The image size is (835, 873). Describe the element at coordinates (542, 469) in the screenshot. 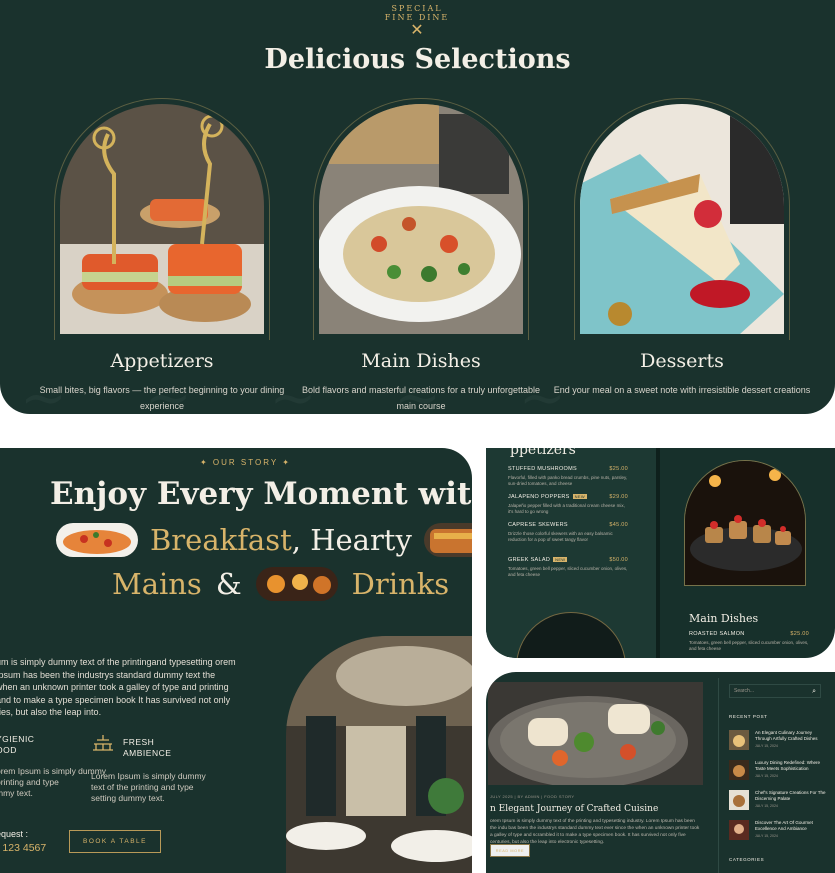

I see `menu-item-name: STUFFED MUSHROOMS` at that location.